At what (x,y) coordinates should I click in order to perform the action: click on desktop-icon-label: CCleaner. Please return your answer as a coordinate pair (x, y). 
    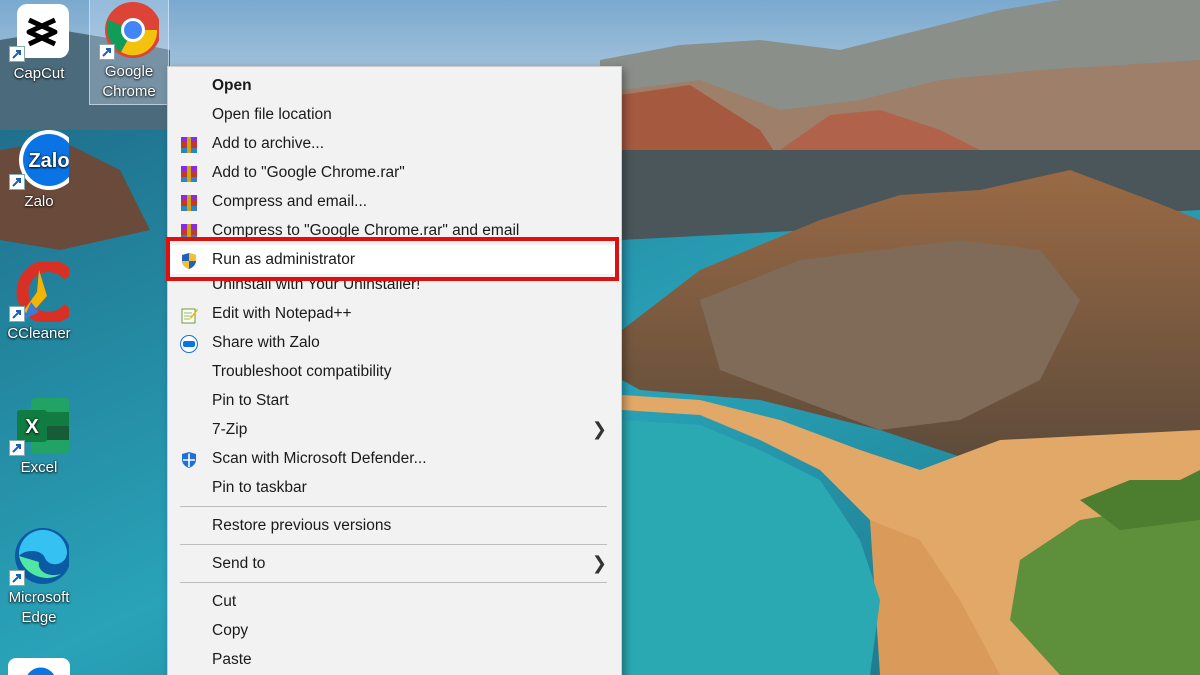
    Looking at the image, I should click on (39, 333).